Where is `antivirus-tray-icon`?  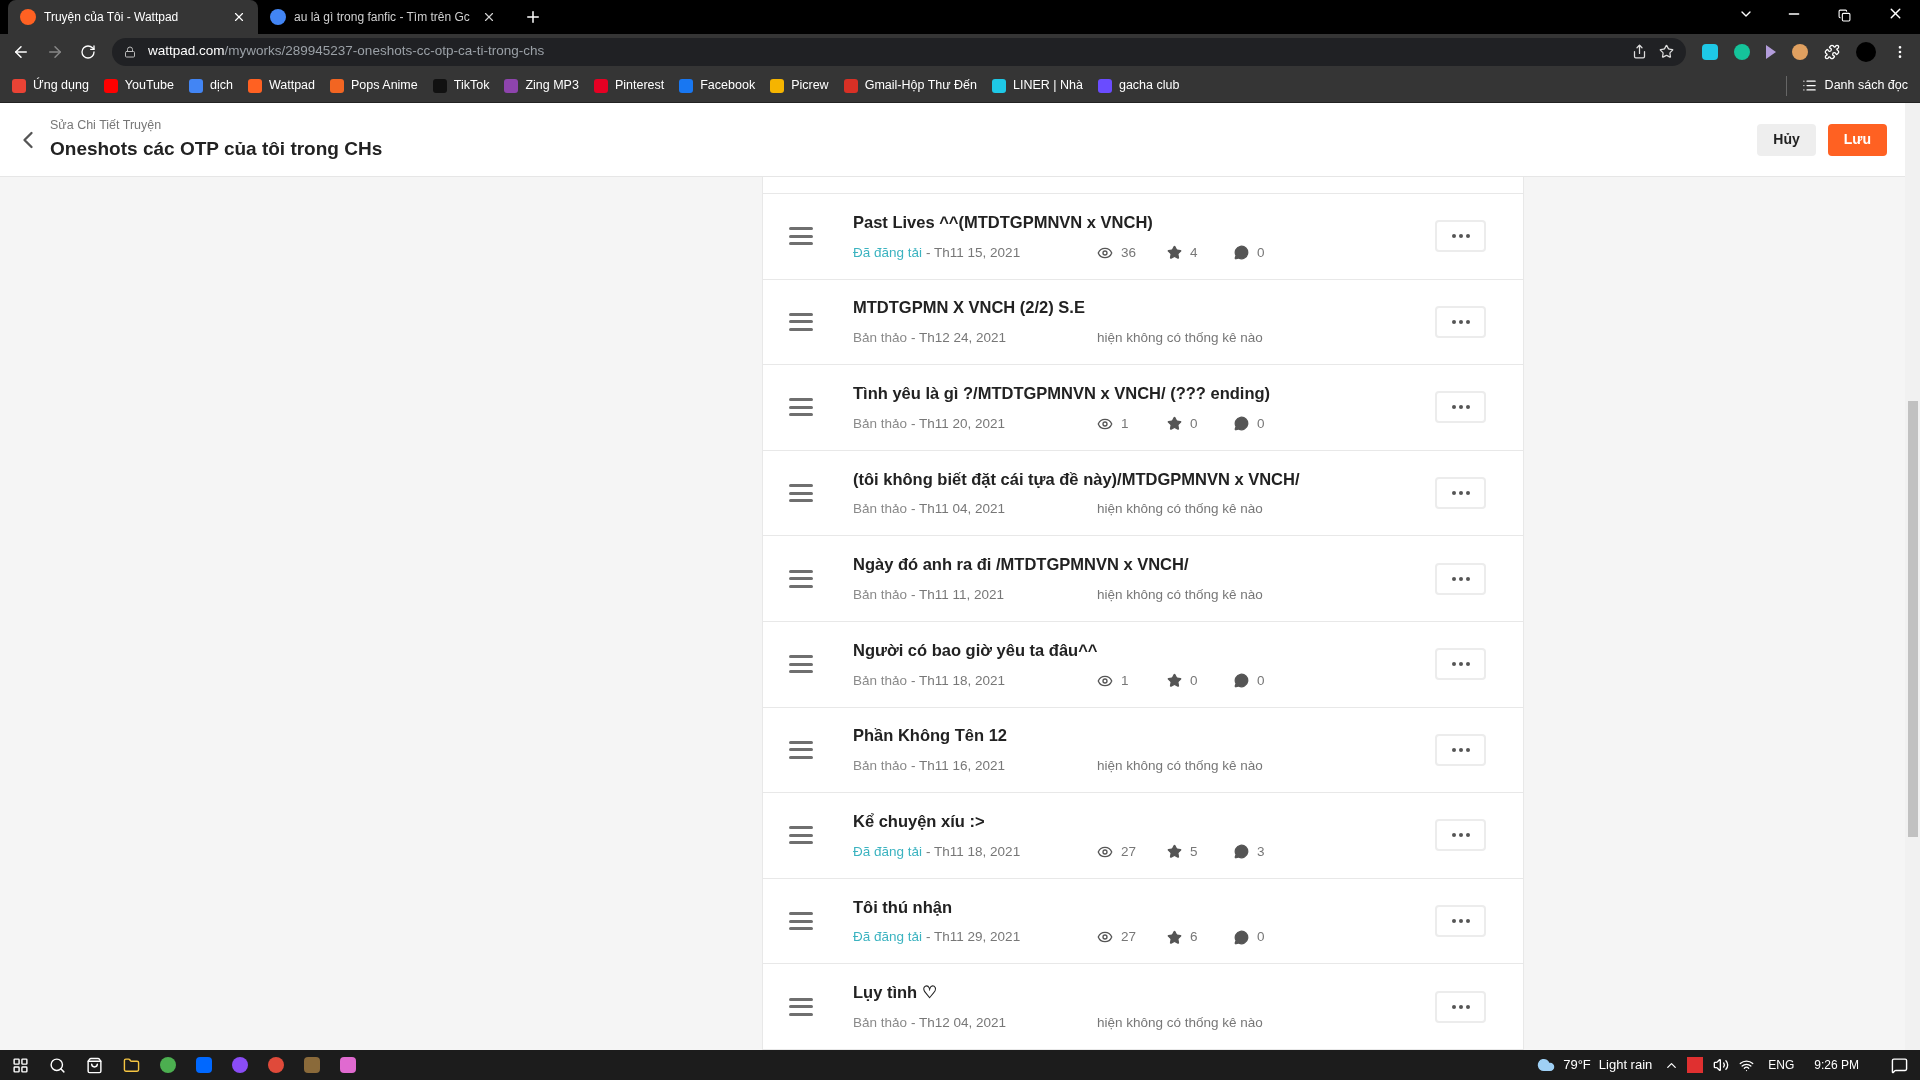
antivirus-tray-icon is located at coordinates (1695, 1065).